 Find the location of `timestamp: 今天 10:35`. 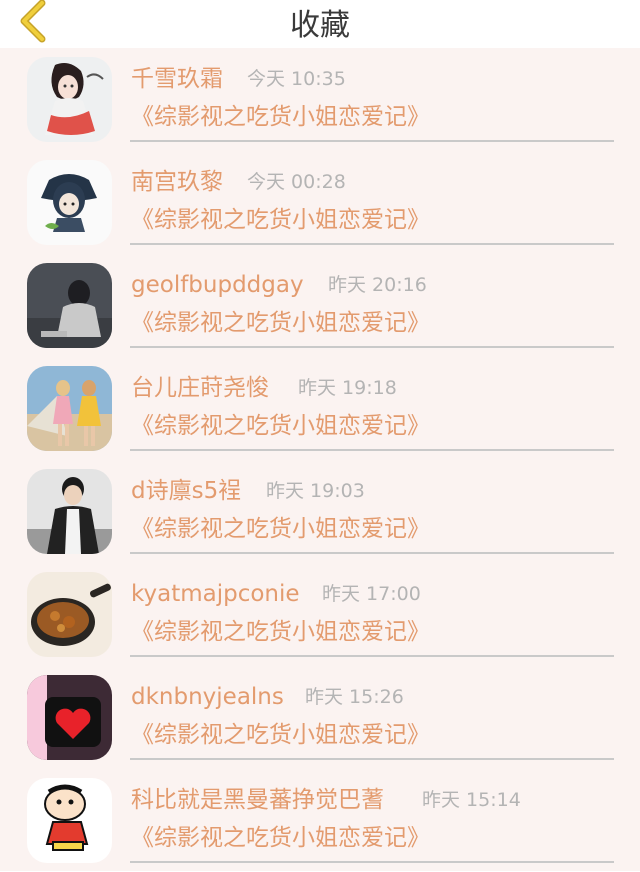

timestamp: 今天 10:35 is located at coordinates (296, 79).